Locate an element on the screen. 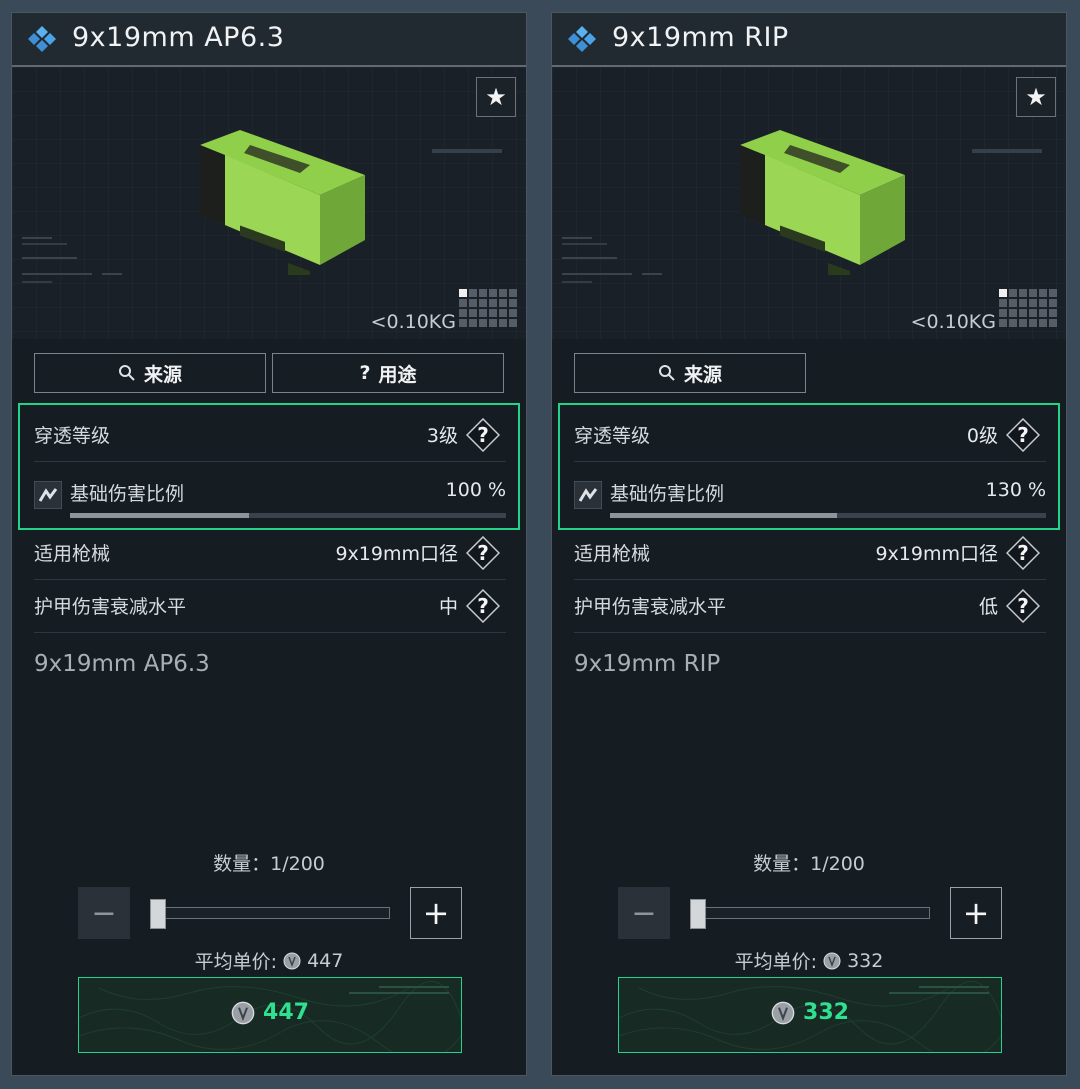 The width and height of the screenshot is (1080, 1089). action-buttons: 来源 is located at coordinates (815, 374).